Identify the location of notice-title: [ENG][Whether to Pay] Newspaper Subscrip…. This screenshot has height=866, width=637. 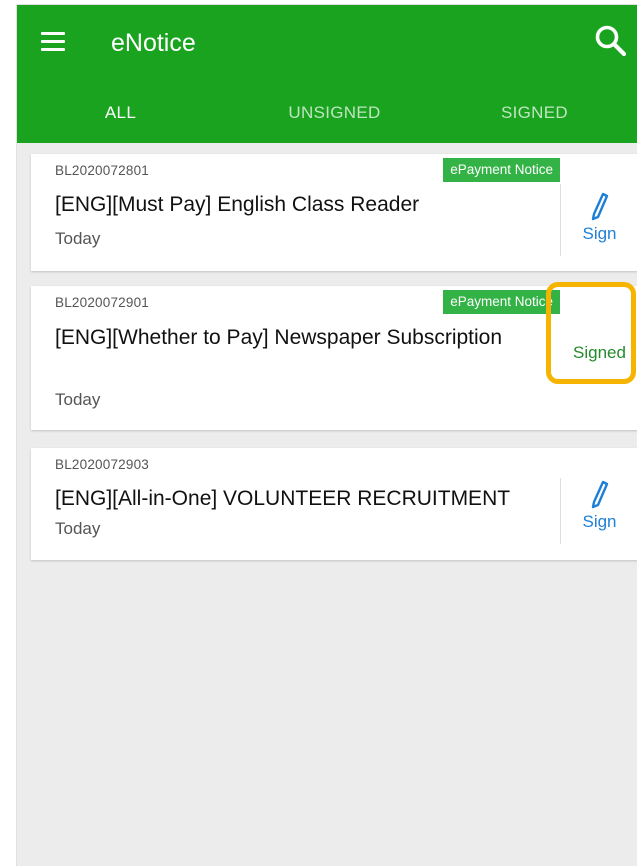
(279, 337).